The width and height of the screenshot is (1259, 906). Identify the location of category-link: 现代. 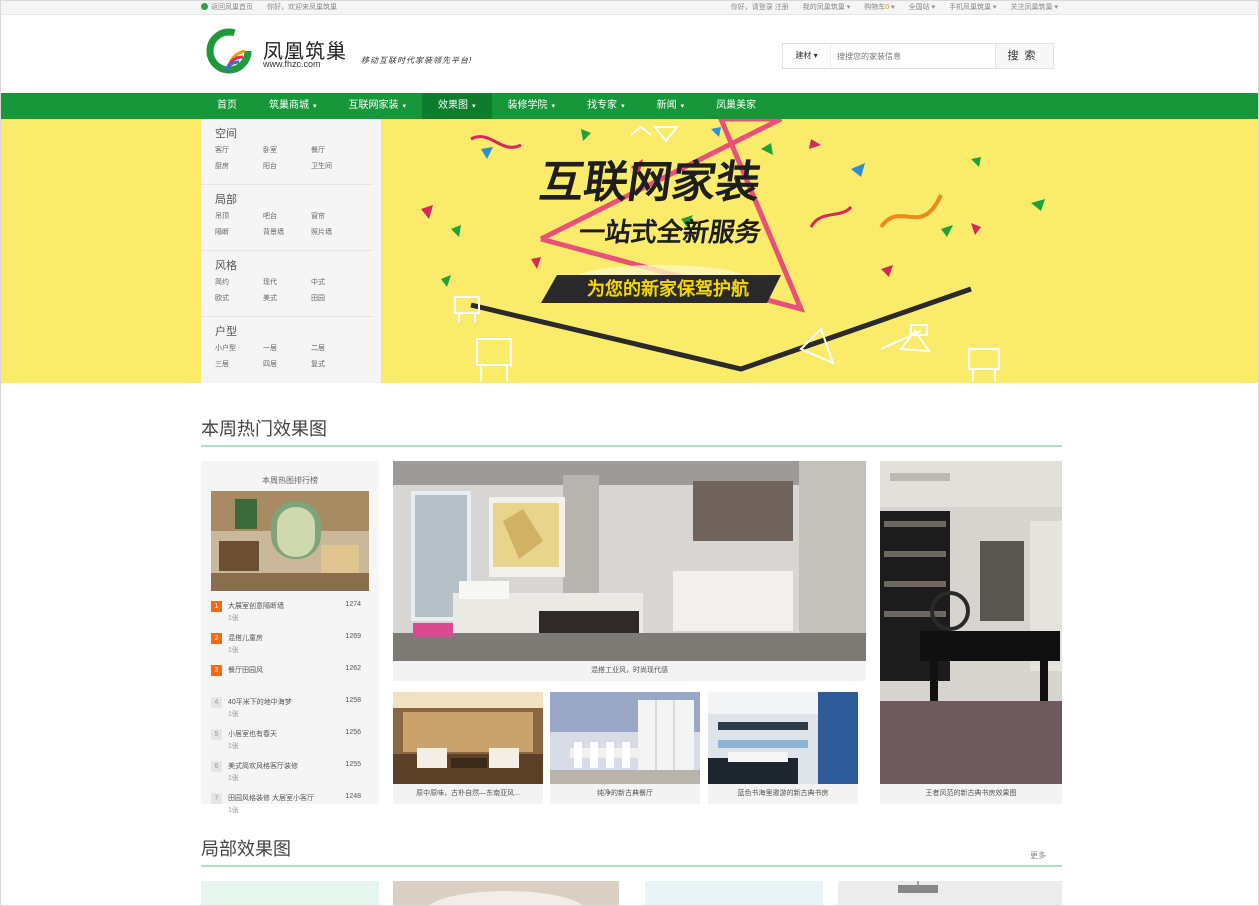
(287, 282).